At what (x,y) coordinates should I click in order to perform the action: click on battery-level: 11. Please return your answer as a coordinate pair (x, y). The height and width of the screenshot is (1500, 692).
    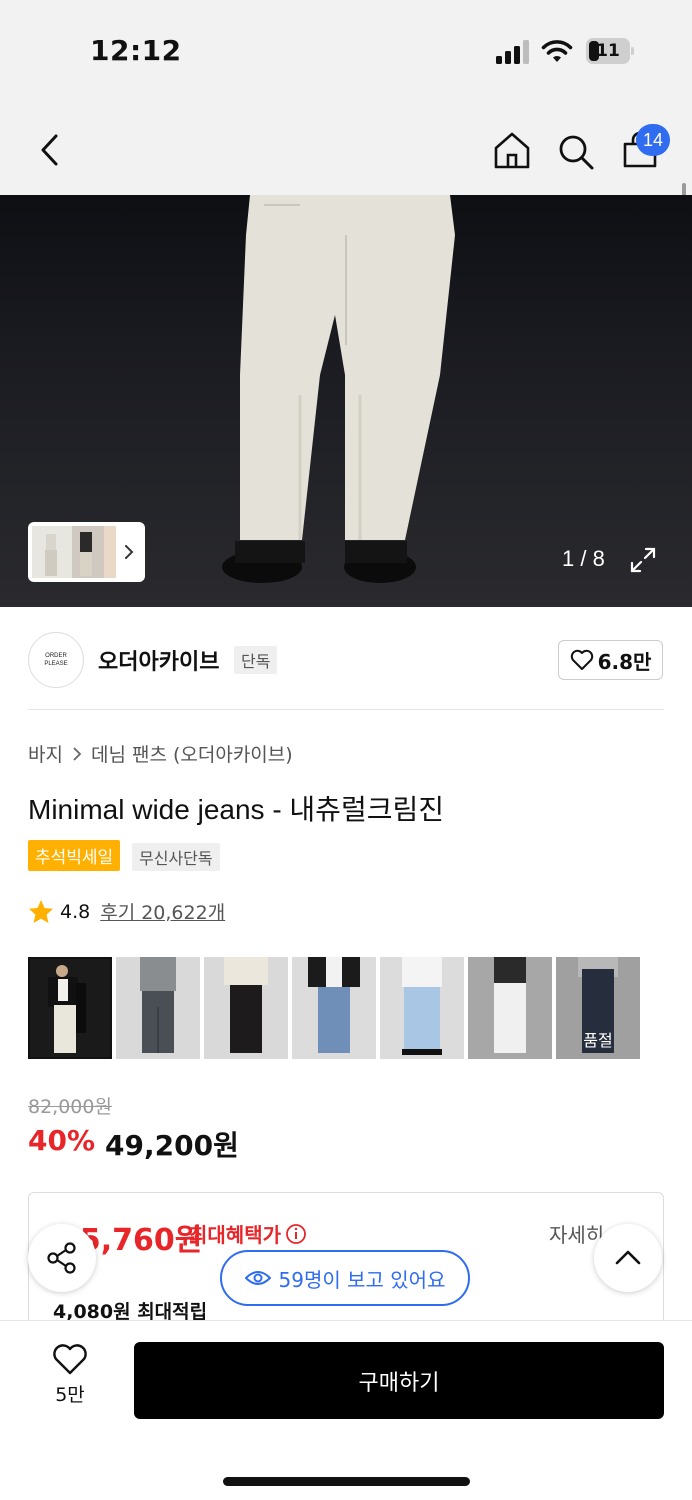
    Looking at the image, I should click on (608, 51).